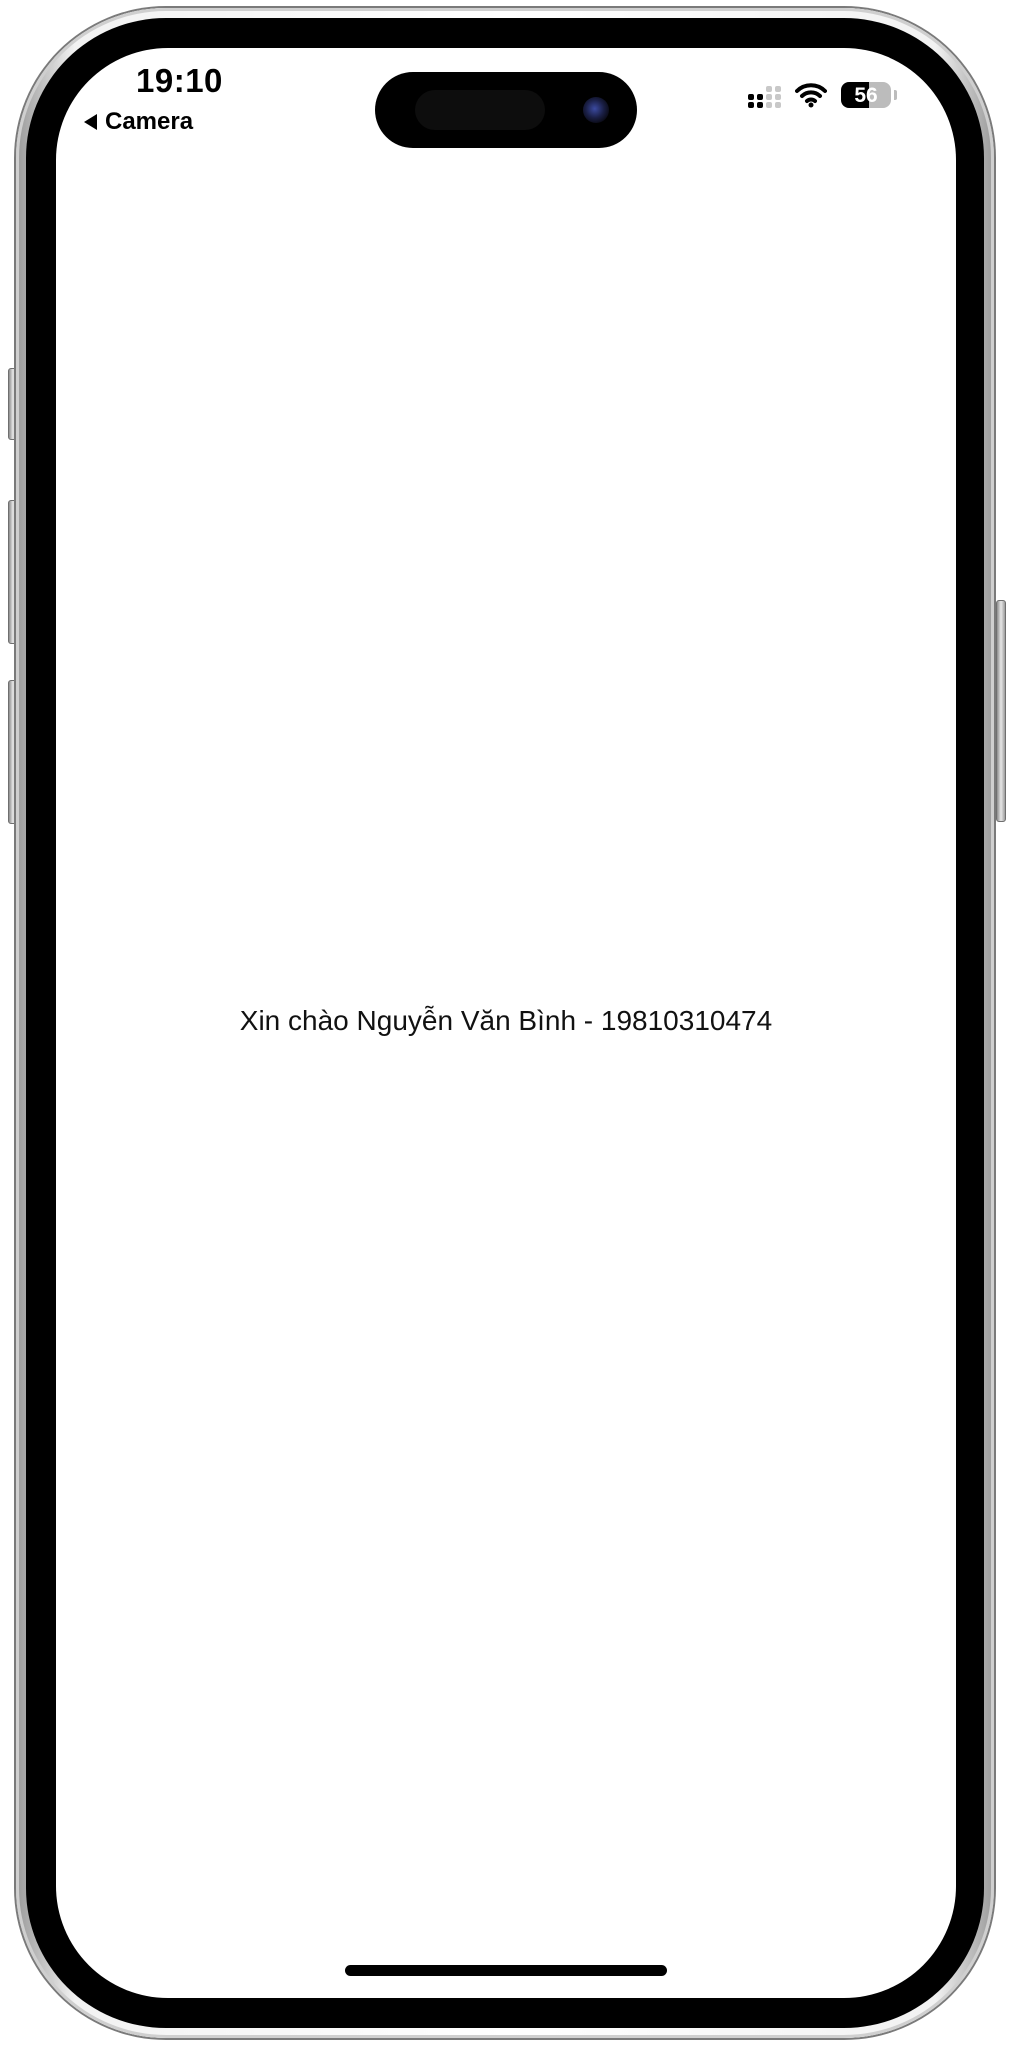 The height and width of the screenshot is (2048, 1012). What do you see at coordinates (1001, 711) in the screenshot?
I see `power-button` at bounding box center [1001, 711].